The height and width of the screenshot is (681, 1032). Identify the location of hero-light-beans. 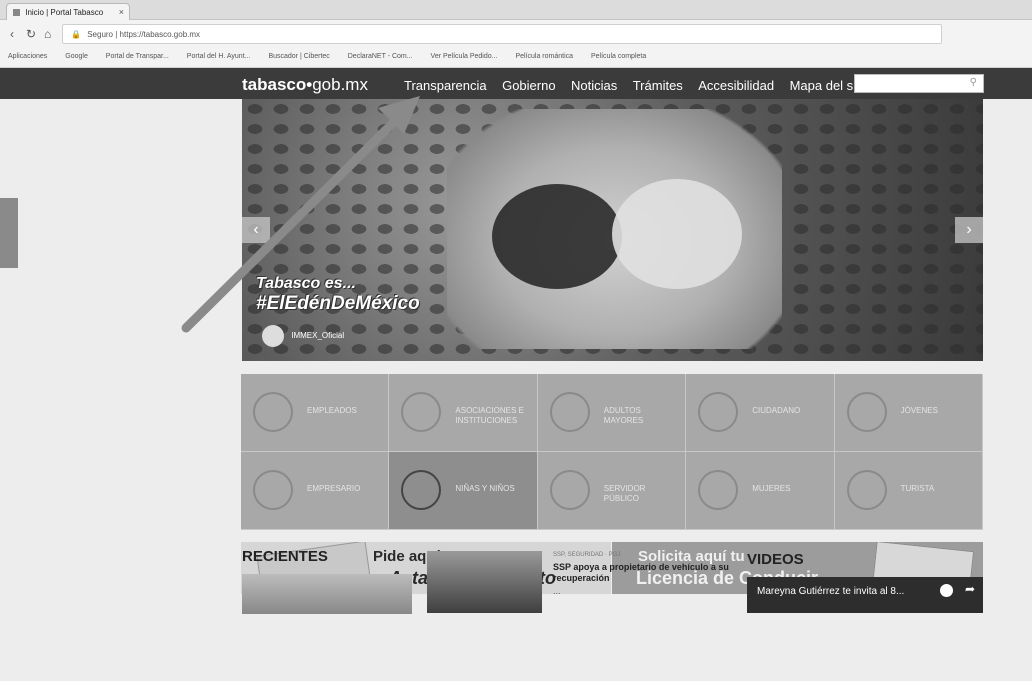
(677, 234).